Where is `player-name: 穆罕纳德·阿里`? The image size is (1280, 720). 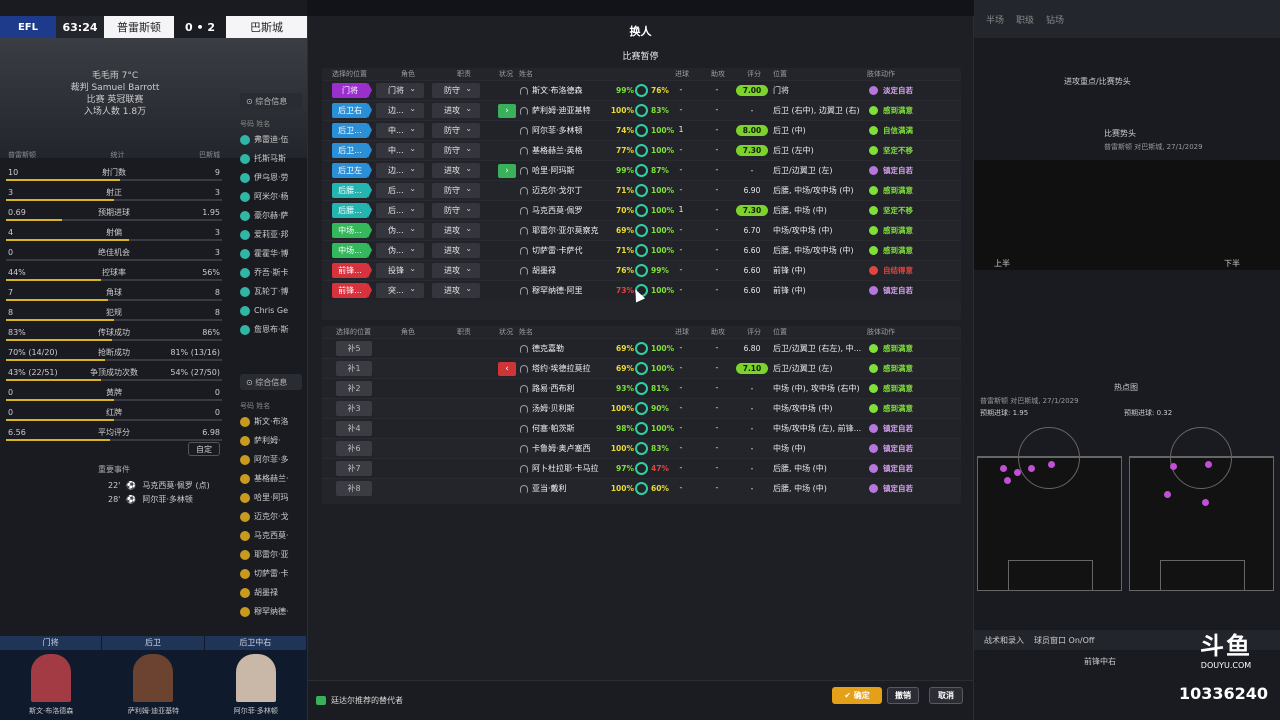
player-name: 穆罕纳德·阿里 is located at coordinates (557, 290).